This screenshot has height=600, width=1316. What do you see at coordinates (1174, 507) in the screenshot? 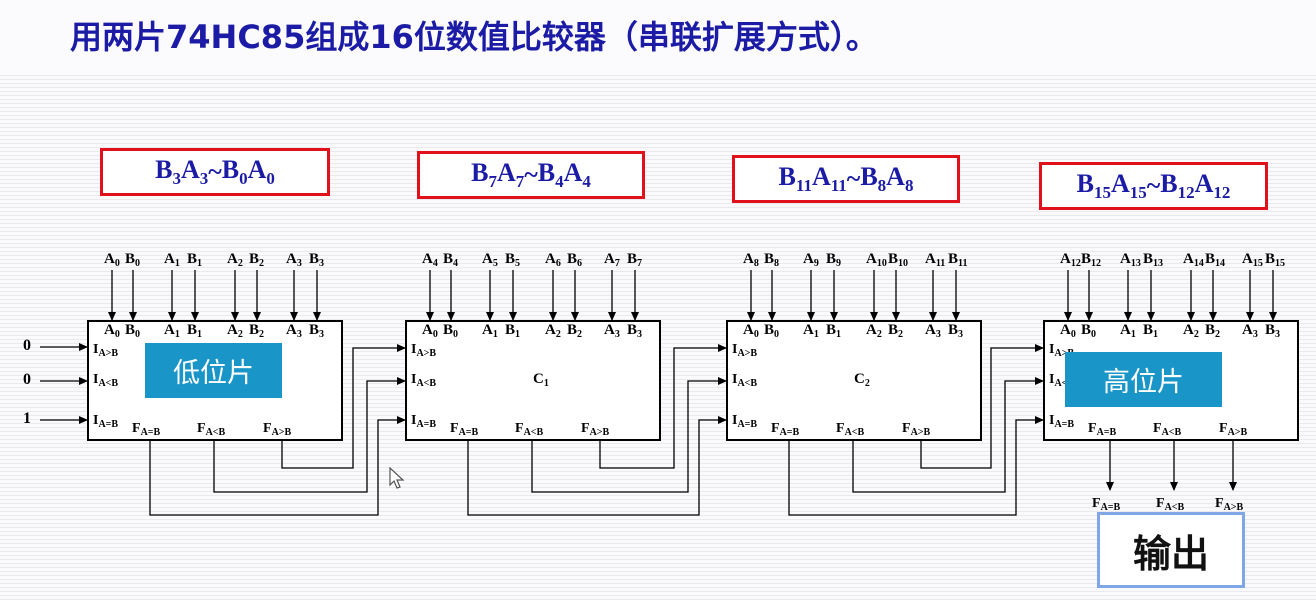
I see `final-output-label-subscript: A<B` at bounding box center [1174, 507].